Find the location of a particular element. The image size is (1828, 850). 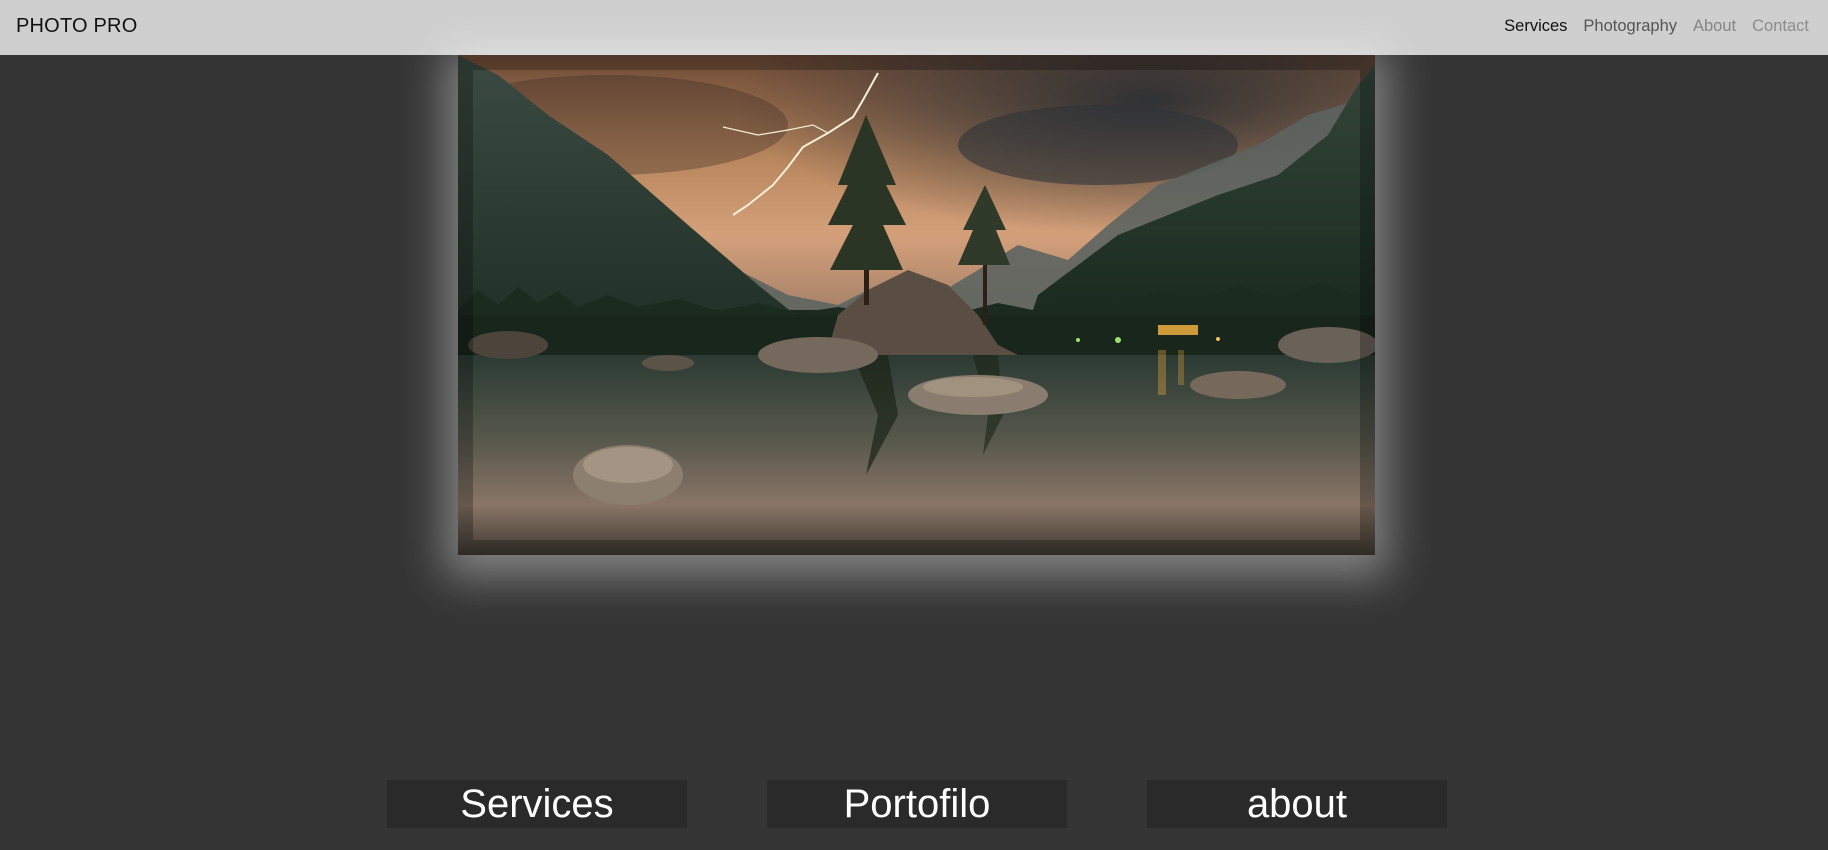

nav-services-link: Services is located at coordinates (1535, 26).